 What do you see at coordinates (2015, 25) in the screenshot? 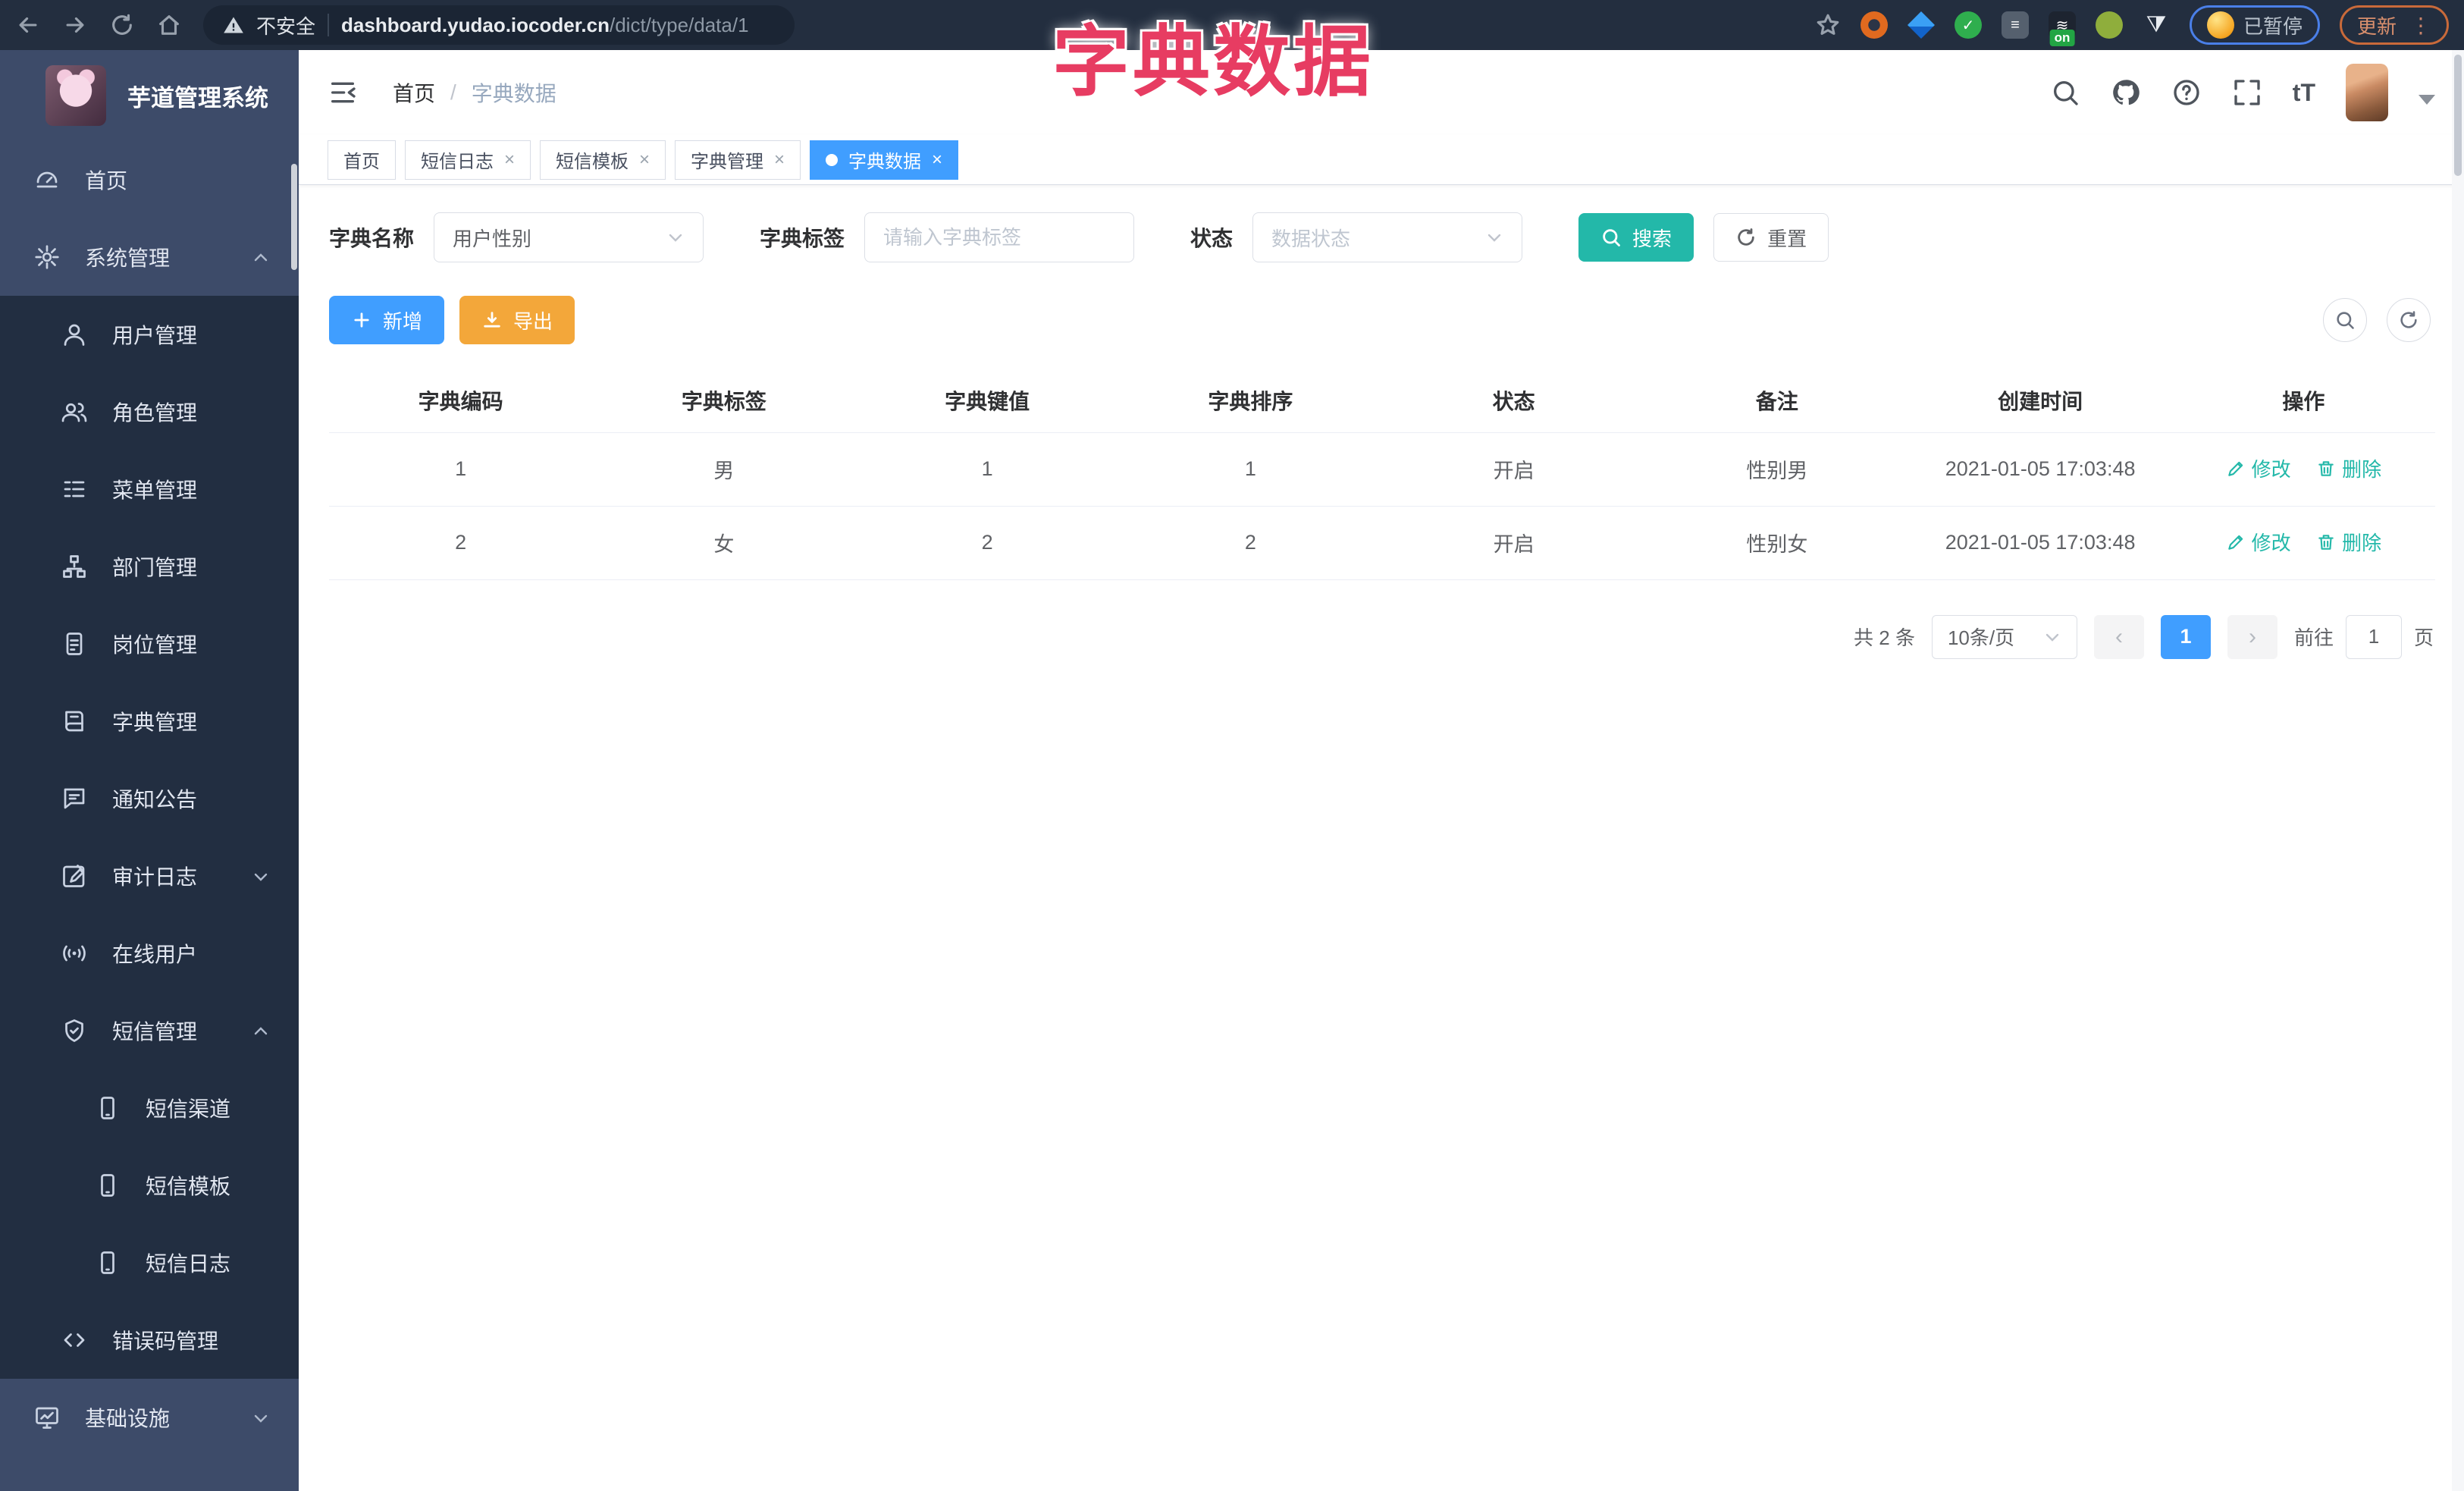
I see `extension-icon-sliders: ≡` at bounding box center [2015, 25].